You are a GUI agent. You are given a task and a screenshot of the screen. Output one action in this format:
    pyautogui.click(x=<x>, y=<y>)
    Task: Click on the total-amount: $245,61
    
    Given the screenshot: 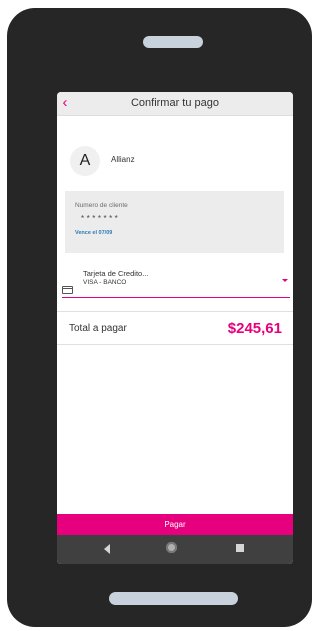 What is the action you would take?
    pyautogui.click(x=254, y=328)
    